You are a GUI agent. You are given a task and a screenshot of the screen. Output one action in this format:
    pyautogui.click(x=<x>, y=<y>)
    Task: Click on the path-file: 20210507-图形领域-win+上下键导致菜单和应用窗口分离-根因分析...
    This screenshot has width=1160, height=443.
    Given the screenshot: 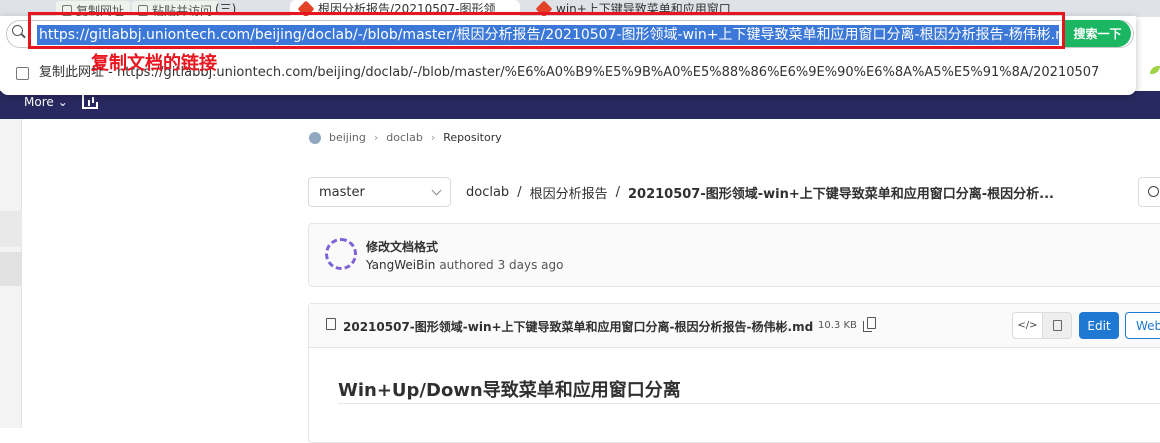 What is the action you would take?
    pyautogui.click(x=840, y=194)
    